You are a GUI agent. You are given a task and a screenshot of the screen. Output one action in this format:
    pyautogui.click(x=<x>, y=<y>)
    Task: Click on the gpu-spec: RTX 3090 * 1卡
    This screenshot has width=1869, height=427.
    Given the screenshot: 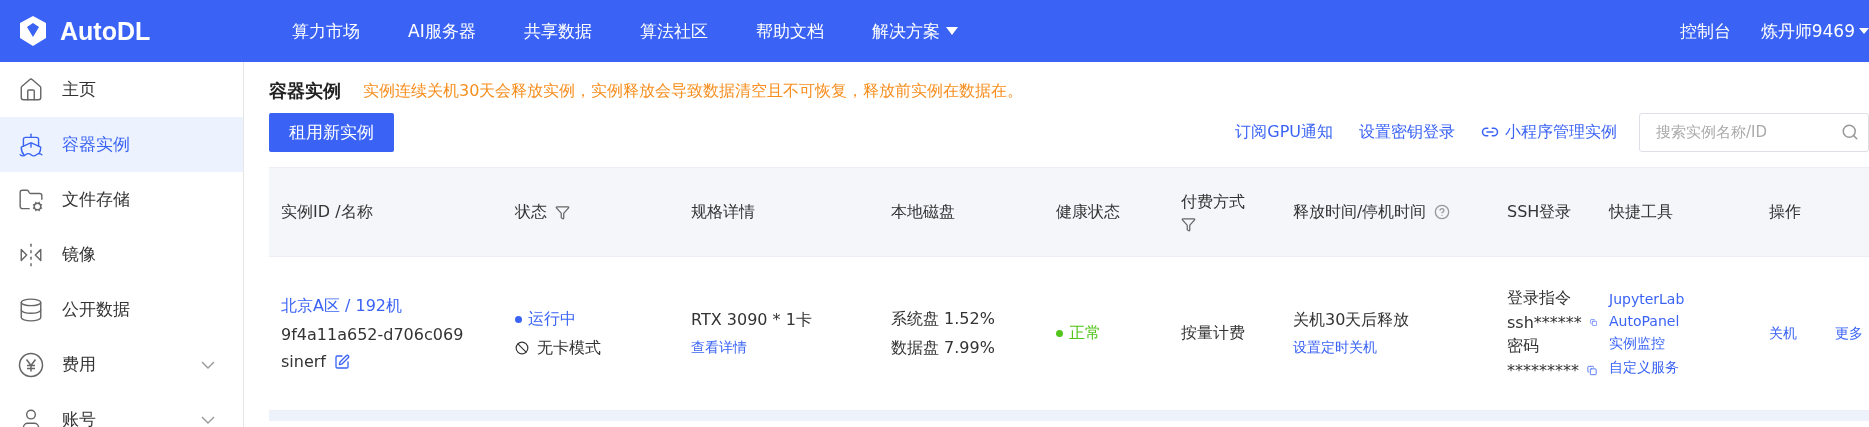 What is the action you would take?
    pyautogui.click(x=752, y=320)
    